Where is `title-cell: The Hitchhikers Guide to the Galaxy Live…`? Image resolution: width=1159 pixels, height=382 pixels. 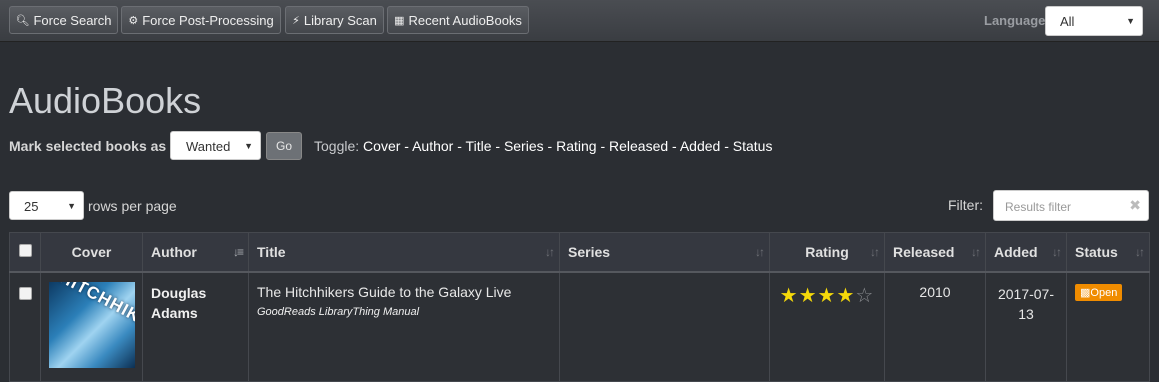 title-cell: The Hitchhikers Guide to the Galaxy Live… is located at coordinates (404, 326).